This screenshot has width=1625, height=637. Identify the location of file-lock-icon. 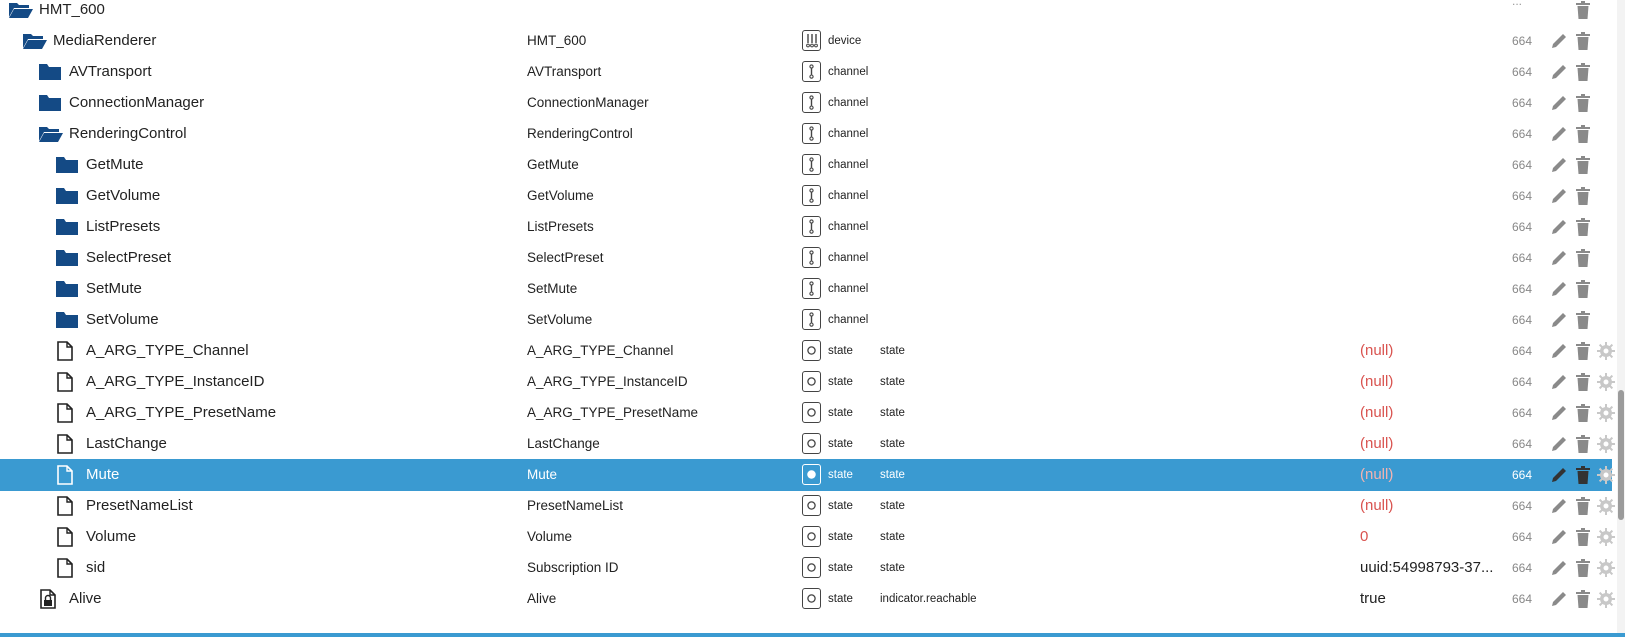
(49, 599).